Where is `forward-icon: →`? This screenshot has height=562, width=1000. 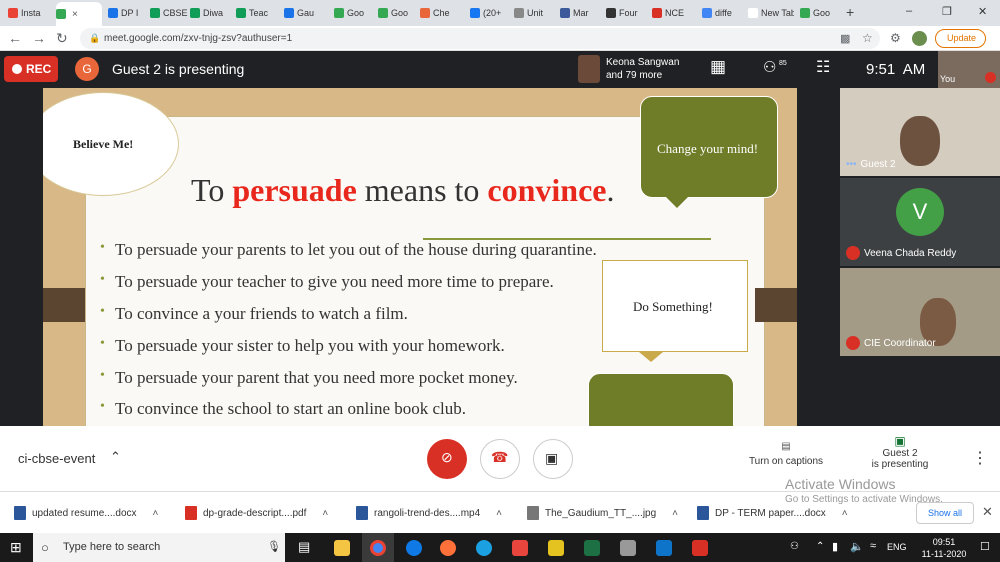
forward-icon: → is located at coordinates (39, 38).